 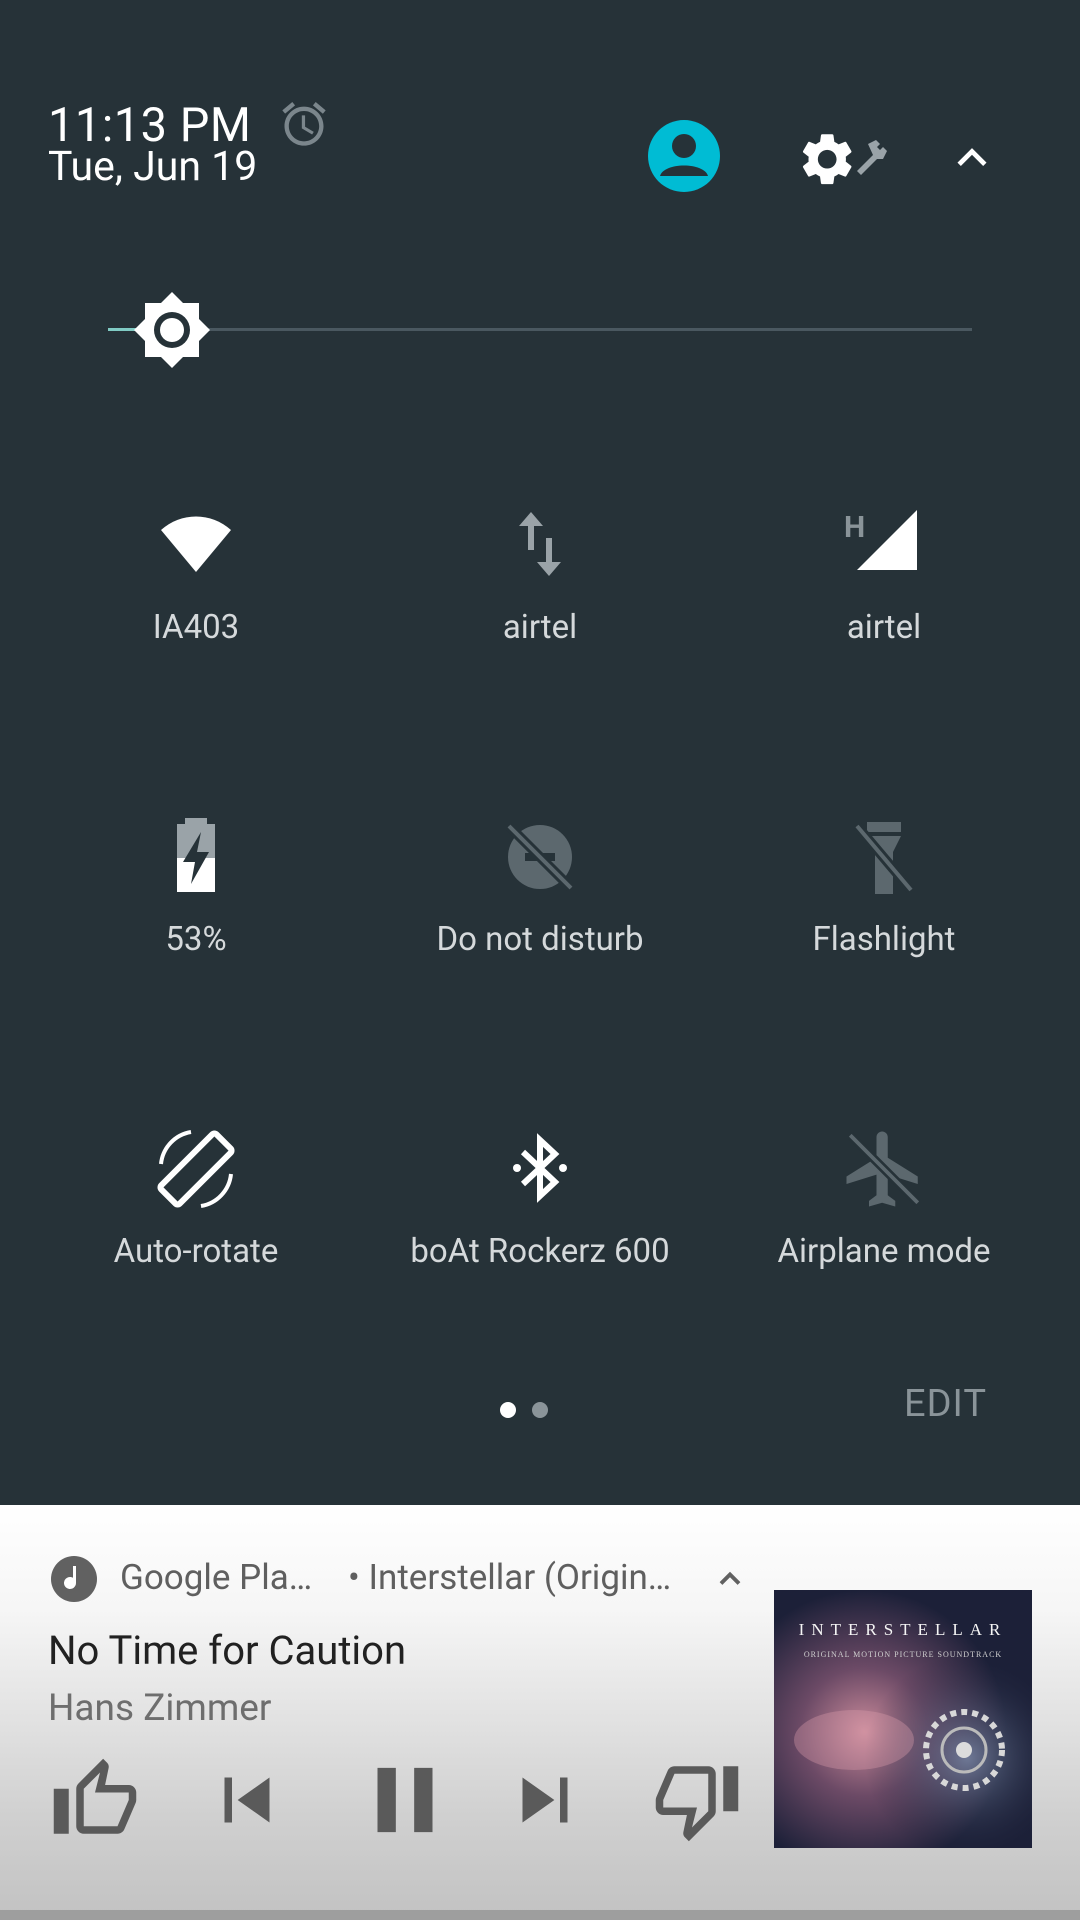 What do you see at coordinates (304, 124) in the screenshot?
I see `alarm-icon` at bounding box center [304, 124].